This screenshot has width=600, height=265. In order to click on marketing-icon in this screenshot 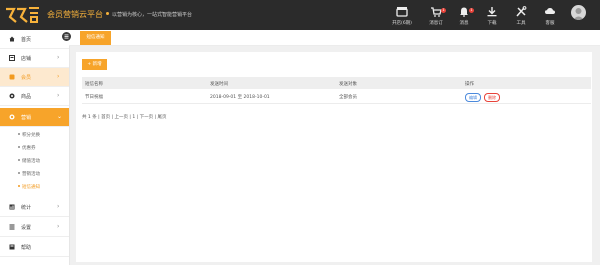, I will do `click(12, 117)`.